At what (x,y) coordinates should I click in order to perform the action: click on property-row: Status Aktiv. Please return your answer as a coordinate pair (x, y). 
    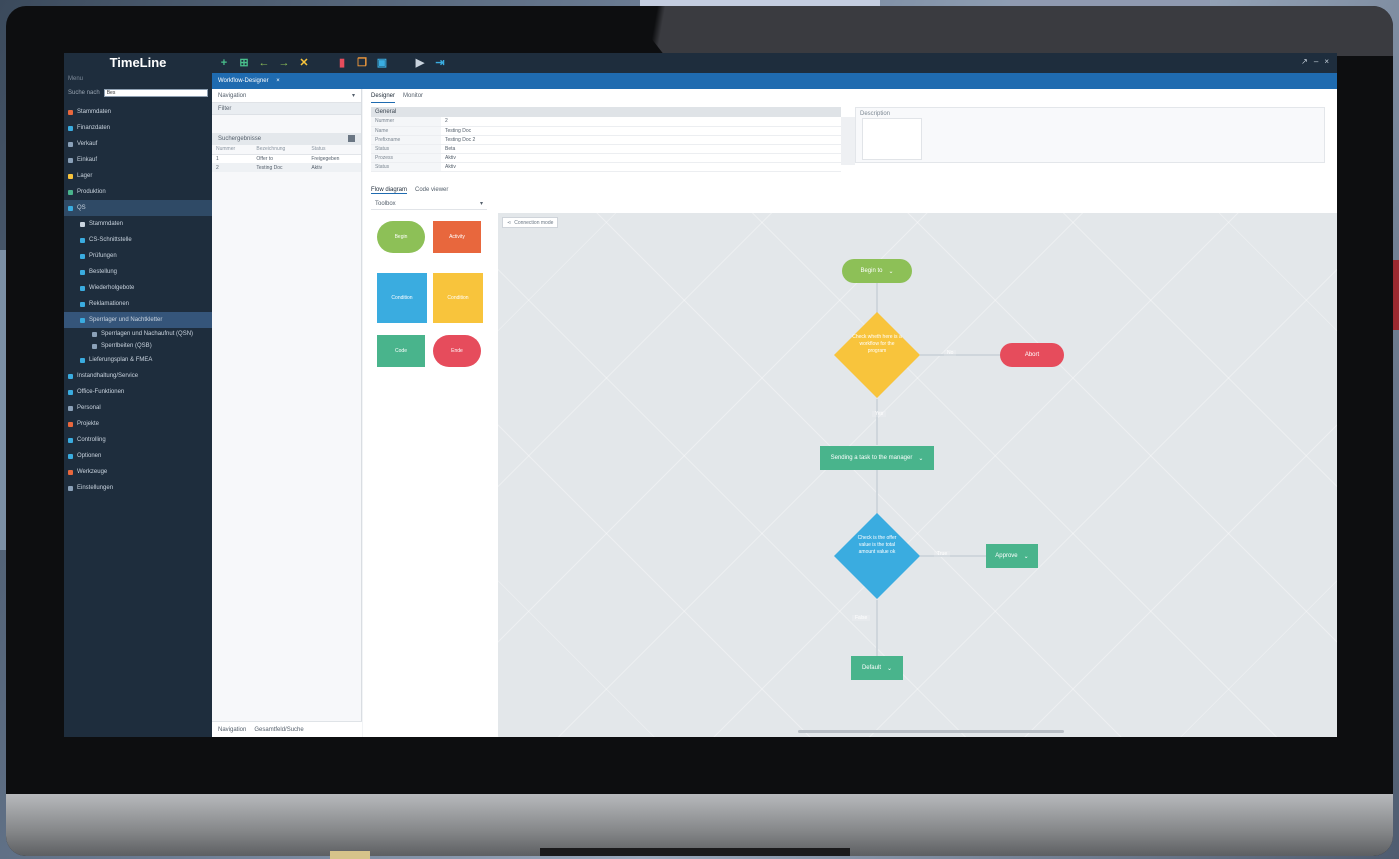
    Looking at the image, I should click on (606, 167).